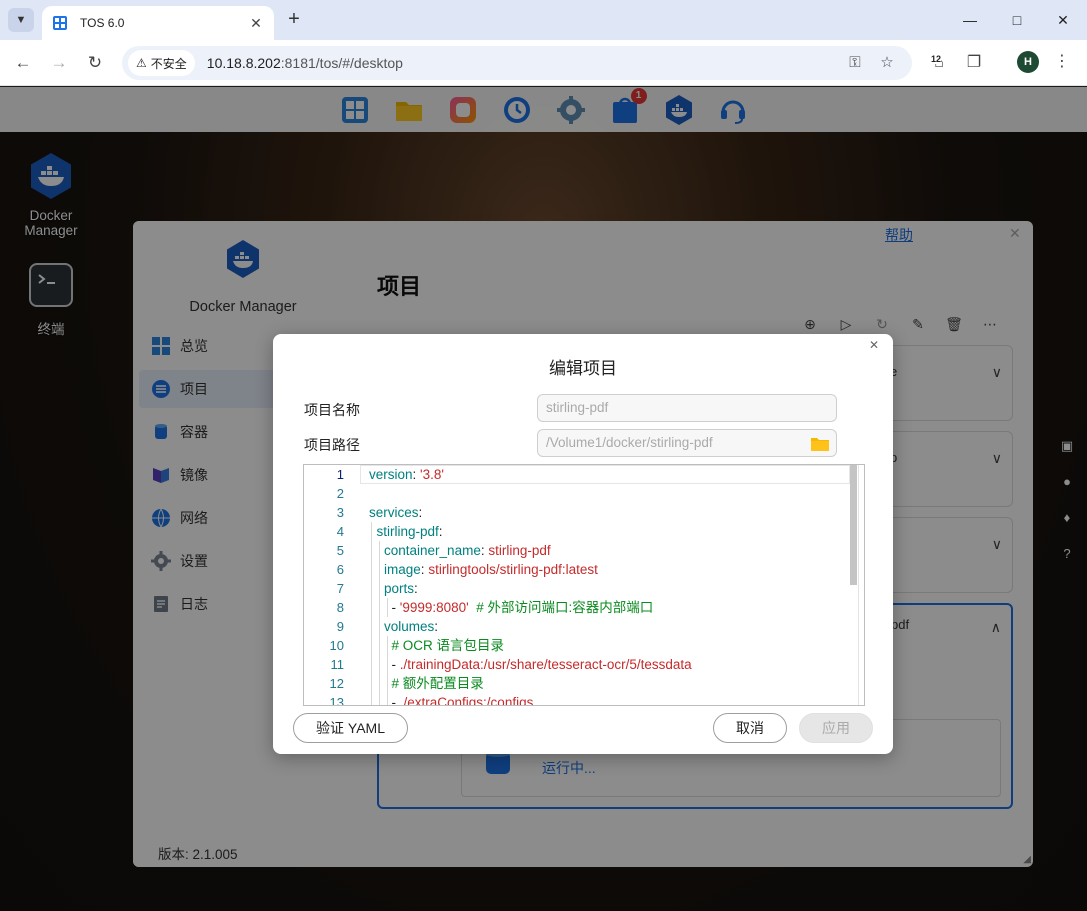 The width and height of the screenshot is (1087, 911). Describe the element at coordinates (954, 324) in the screenshot. I see `delete-project-icon: 🗑` at that location.